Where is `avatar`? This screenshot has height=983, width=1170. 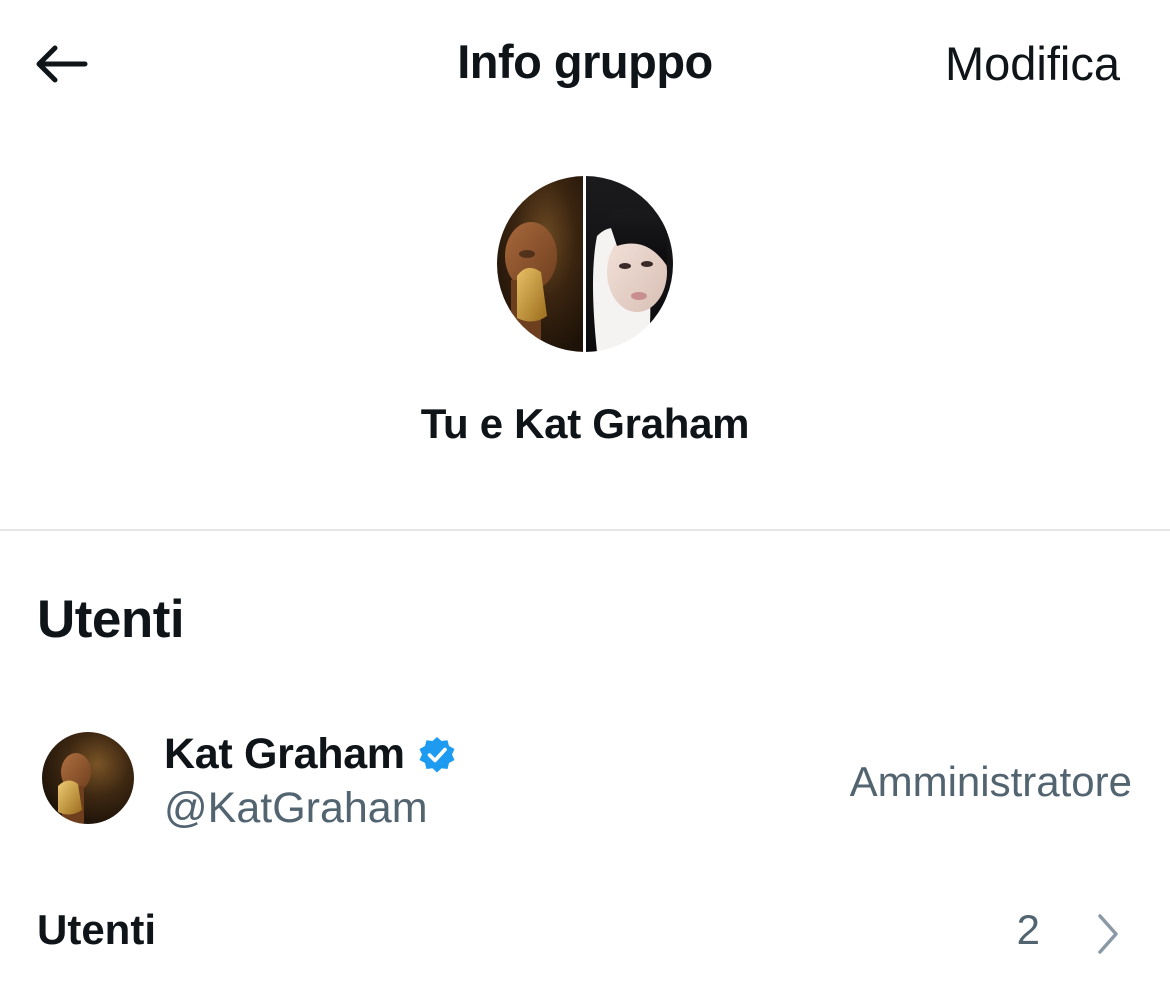 avatar is located at coordinates (88, 778).